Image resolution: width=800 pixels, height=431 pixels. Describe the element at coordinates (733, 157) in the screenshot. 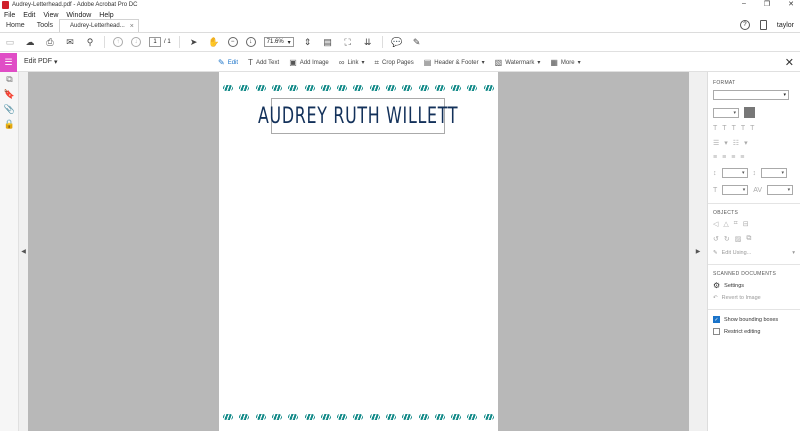

I see `align-right-icon: ≡` at that location.